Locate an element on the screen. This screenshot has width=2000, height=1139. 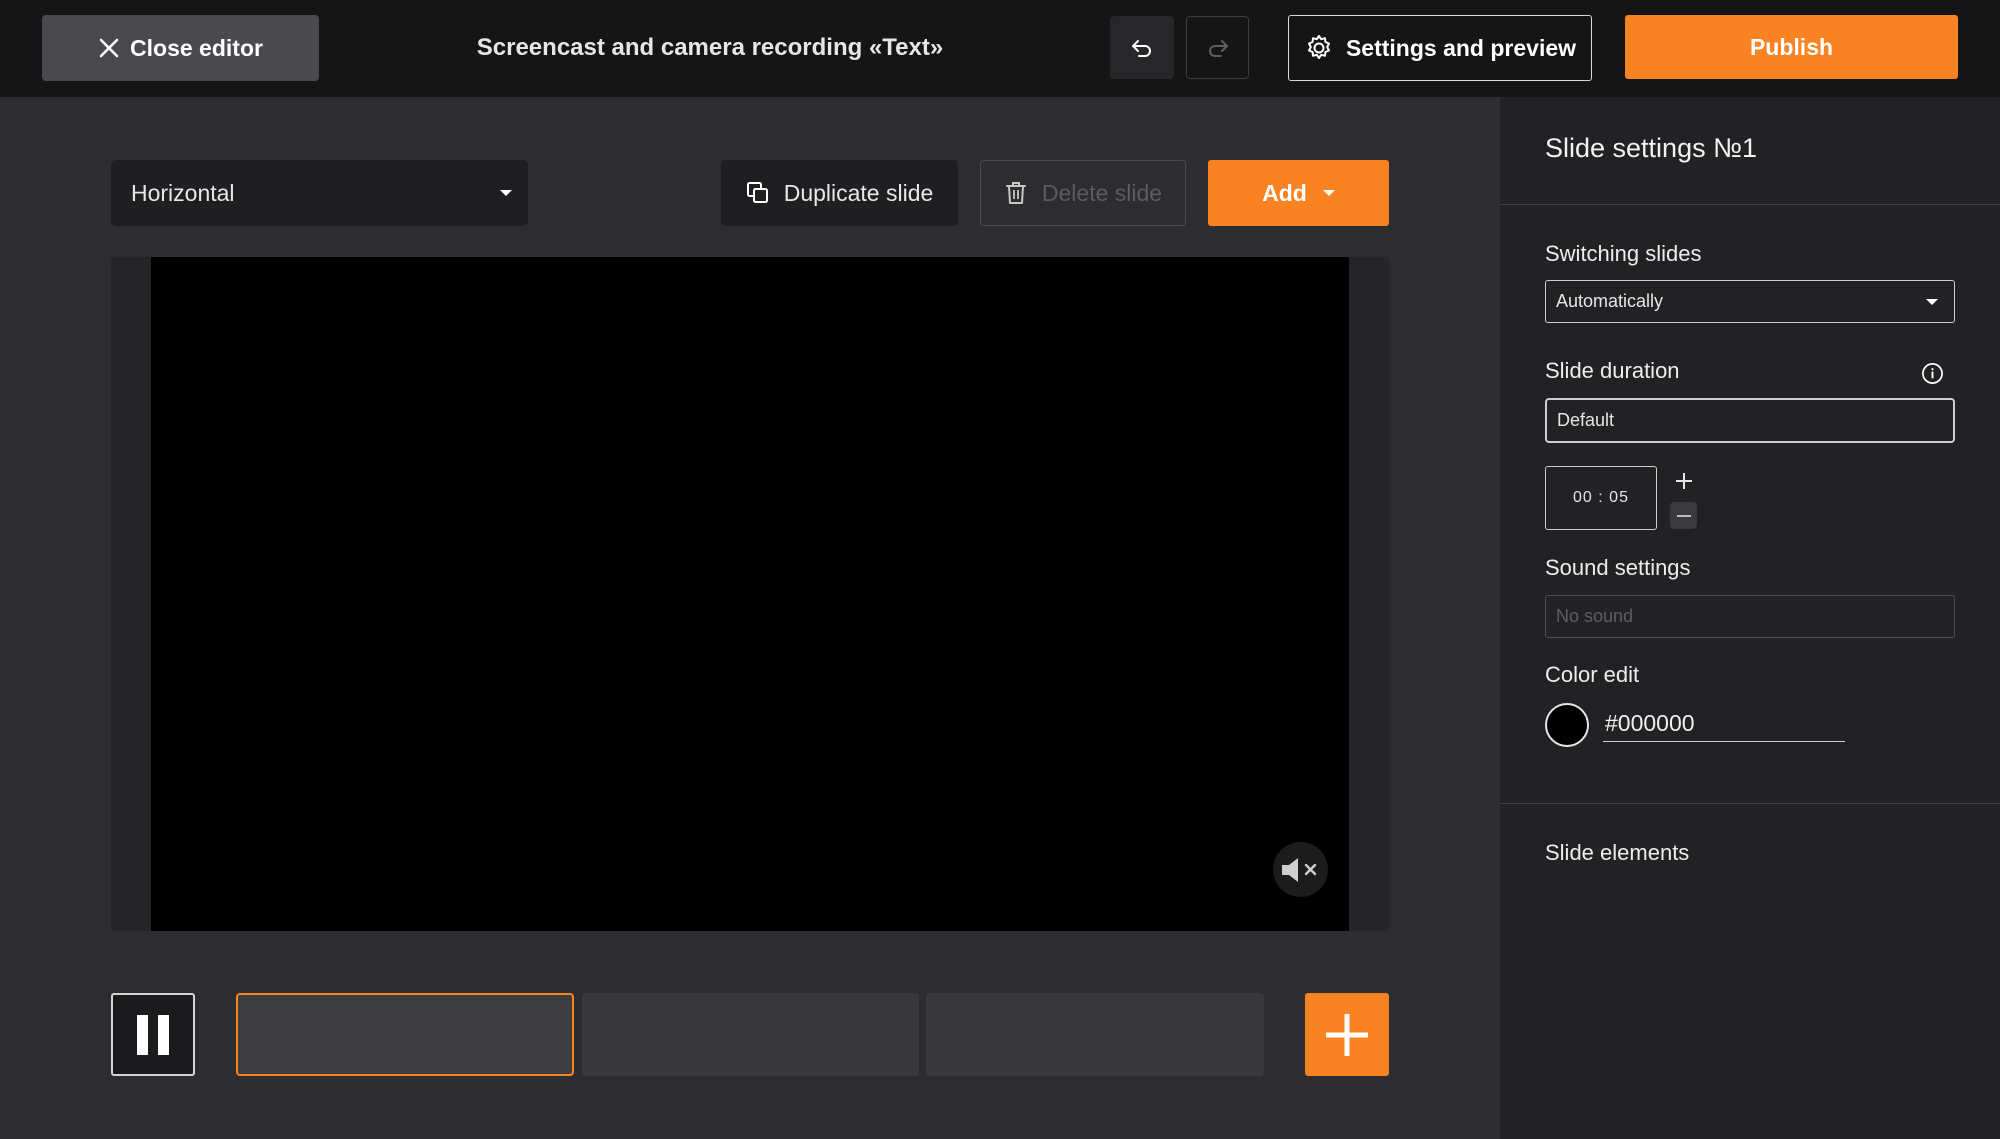
redo-button is located at coordinates (1217, 47).